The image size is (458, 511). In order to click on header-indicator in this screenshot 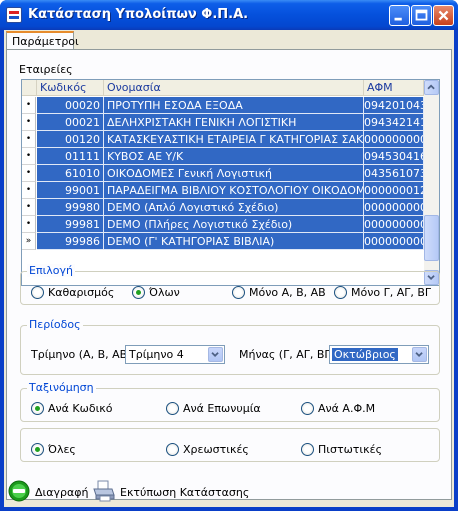, I will do `click(29, 88)`.